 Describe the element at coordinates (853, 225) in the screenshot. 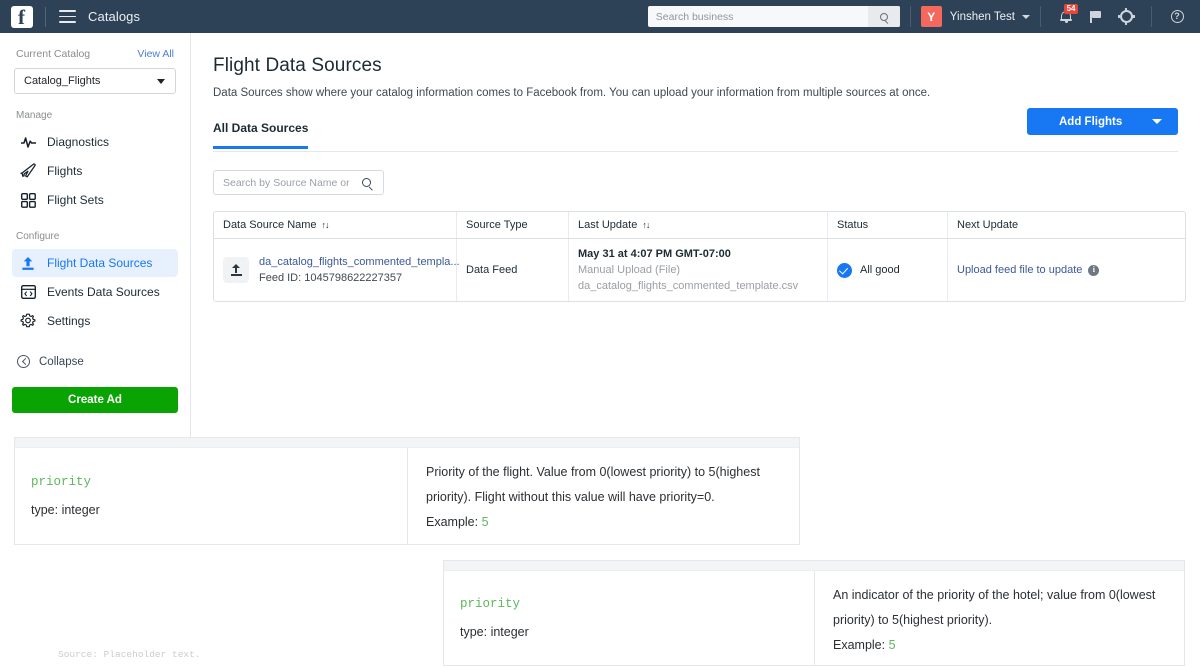

I see `column-label: Status` at that location.